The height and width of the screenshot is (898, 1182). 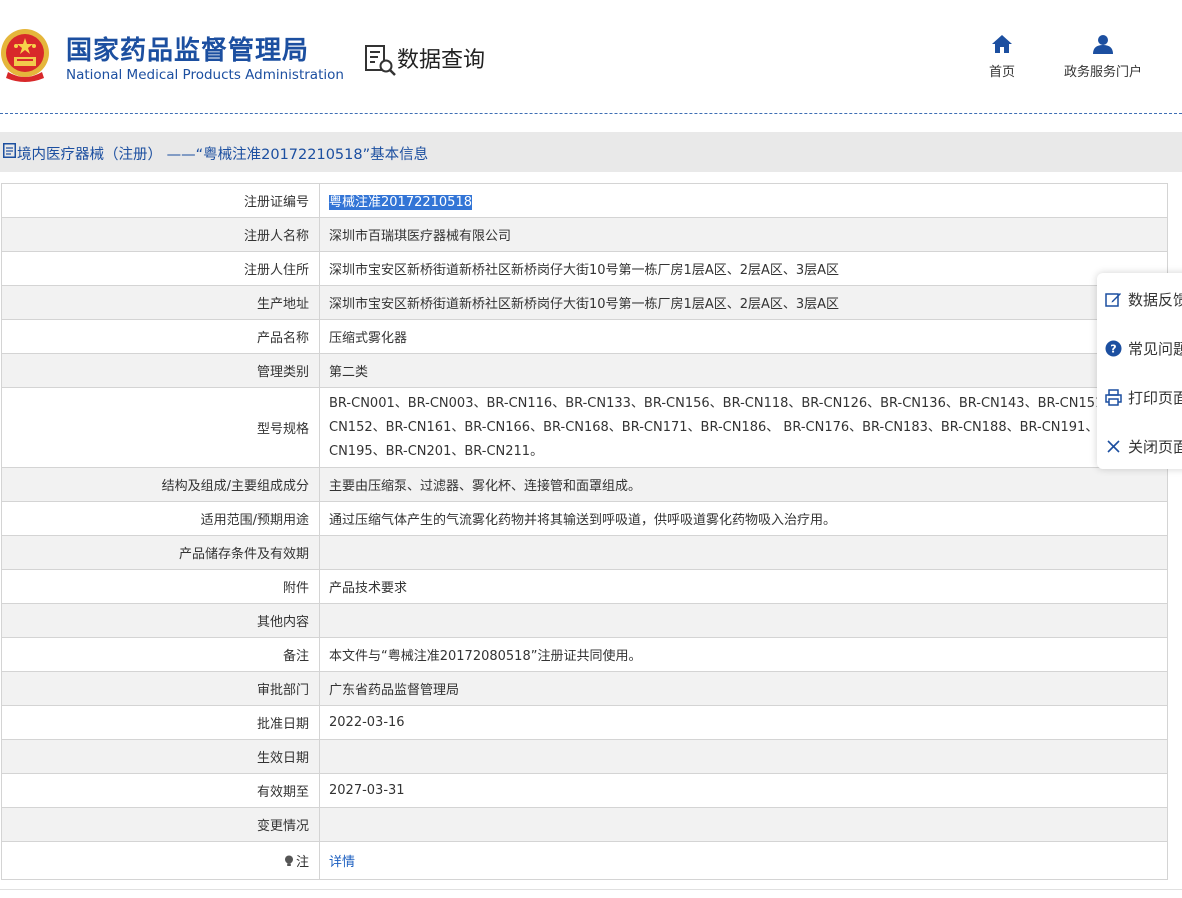 What do you see at coordinates (1103, 44) in the screenshot?
I see `user-icon` at bounding box center [1103, 44].